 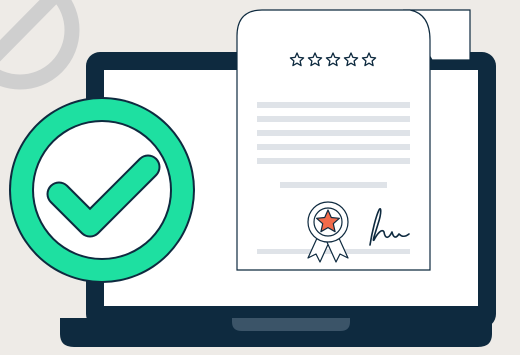 What do you see at coordinates (291, 324) in the screenshot?
I see `laptop-trackpad-notch` at bounding box center [291, 324].